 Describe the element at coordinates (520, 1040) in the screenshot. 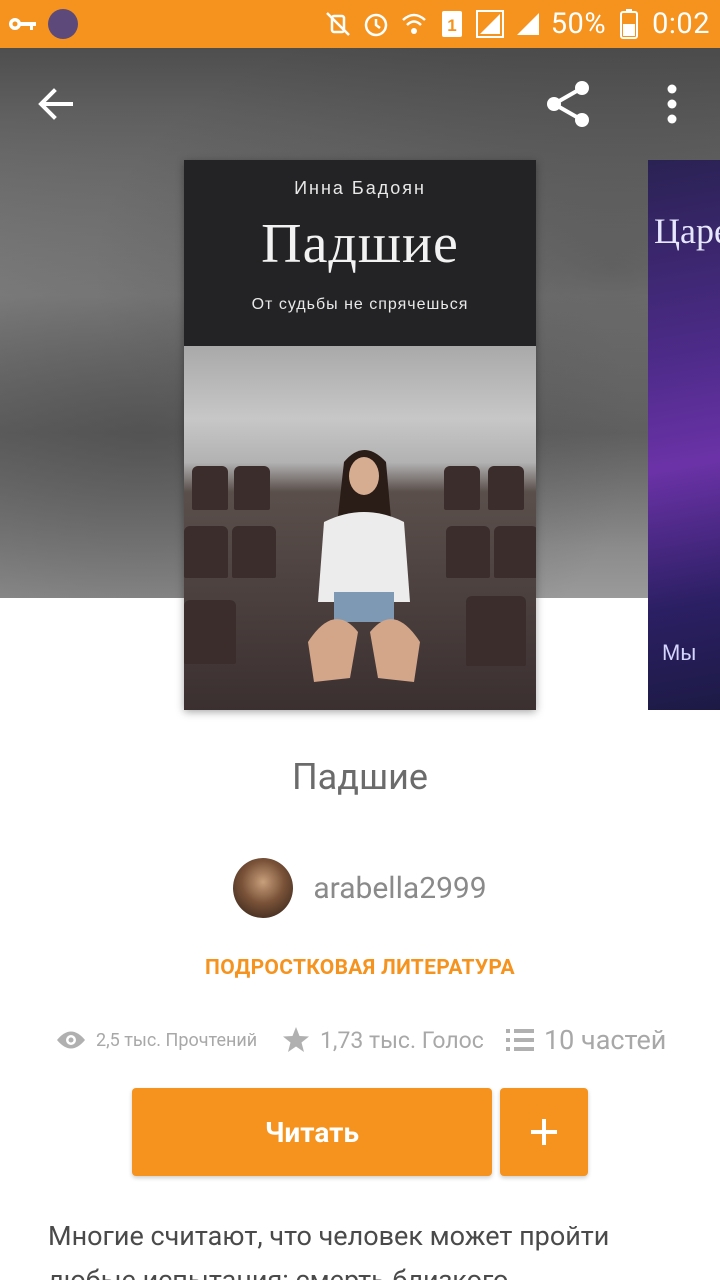

I see `list-icon` at that location.